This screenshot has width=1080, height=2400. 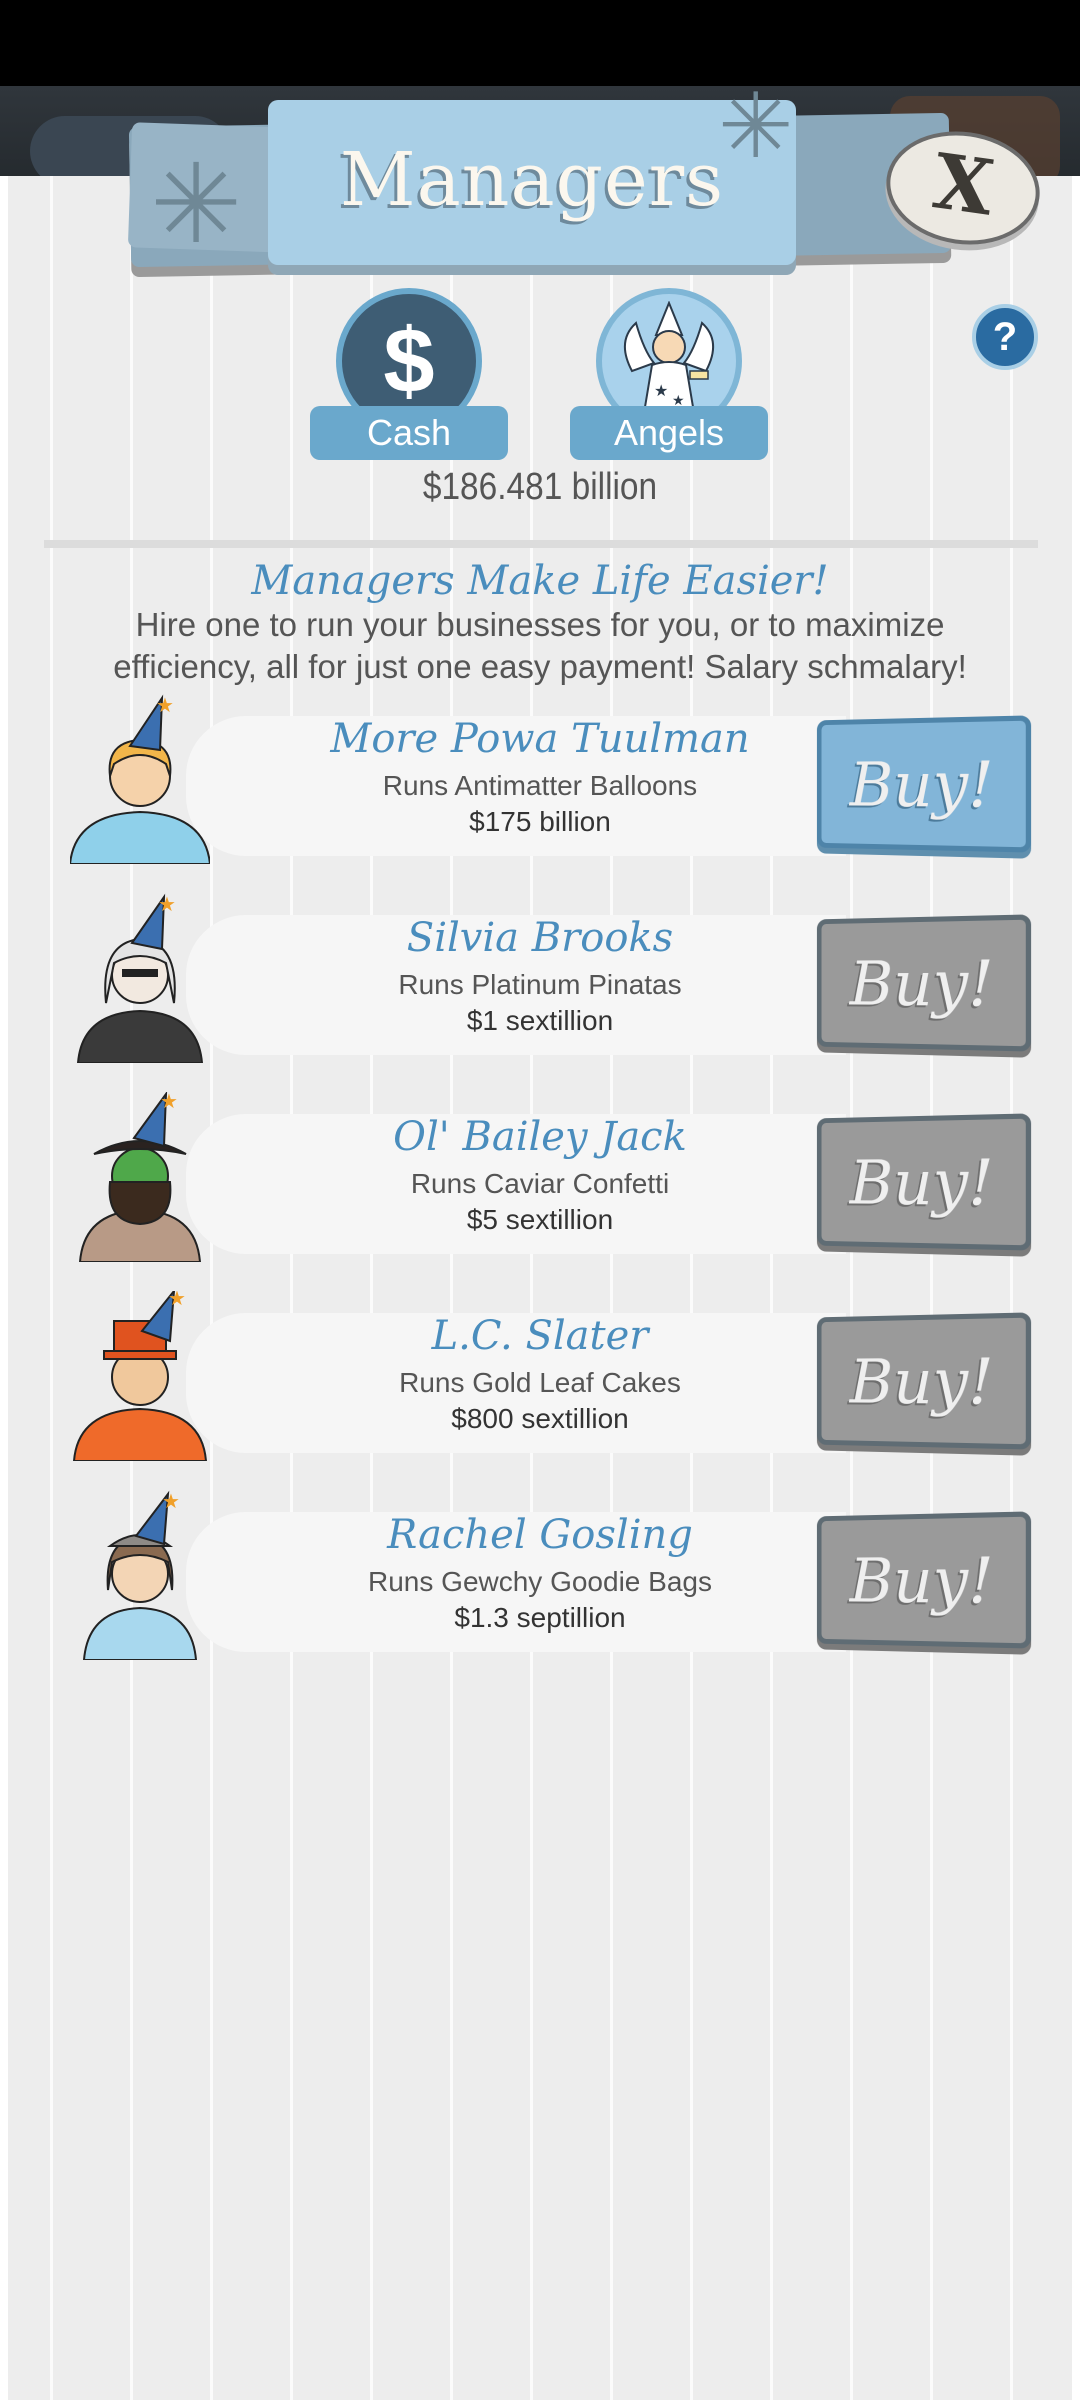 I want to click on manager-price: $1 sextillion, so click(x=540, y=1021).